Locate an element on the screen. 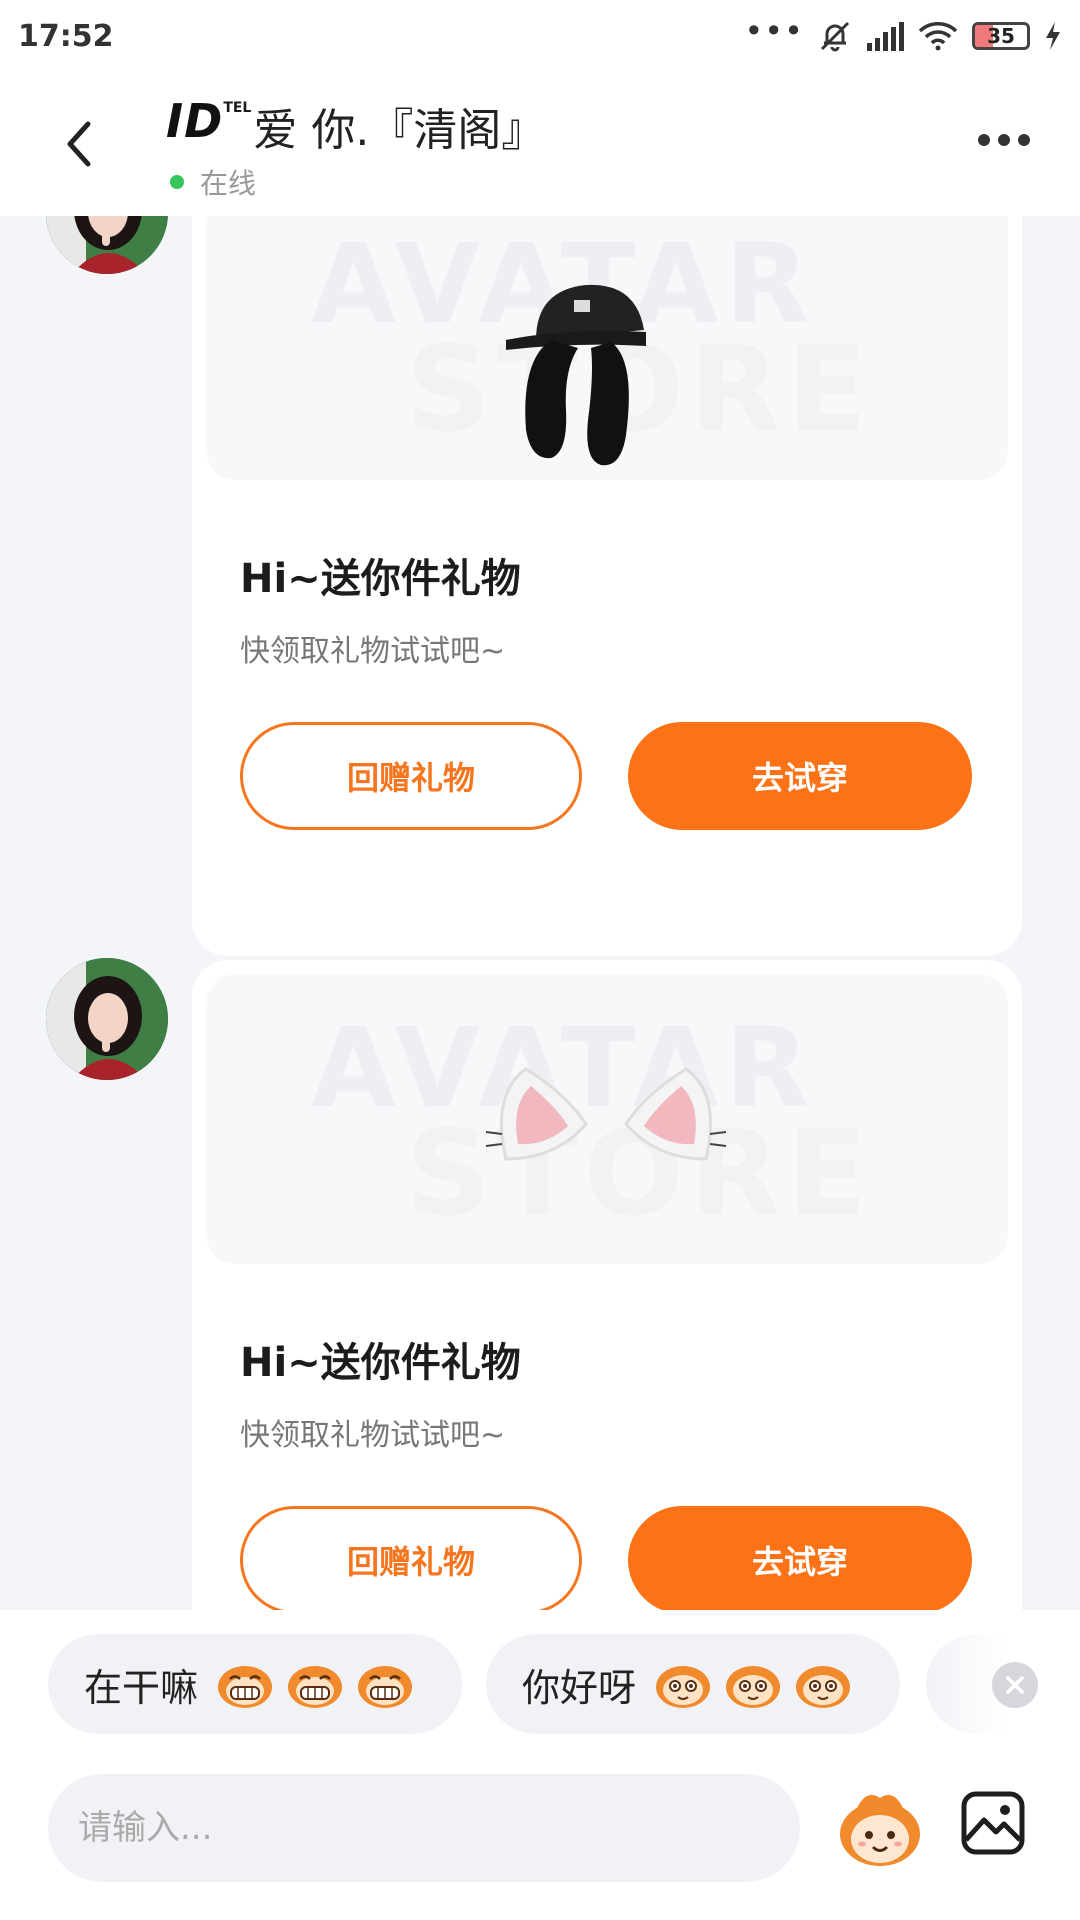 This screenshot has width=1080, height=1920. charging-bolt-icon is located at coordinates (1053, 36).